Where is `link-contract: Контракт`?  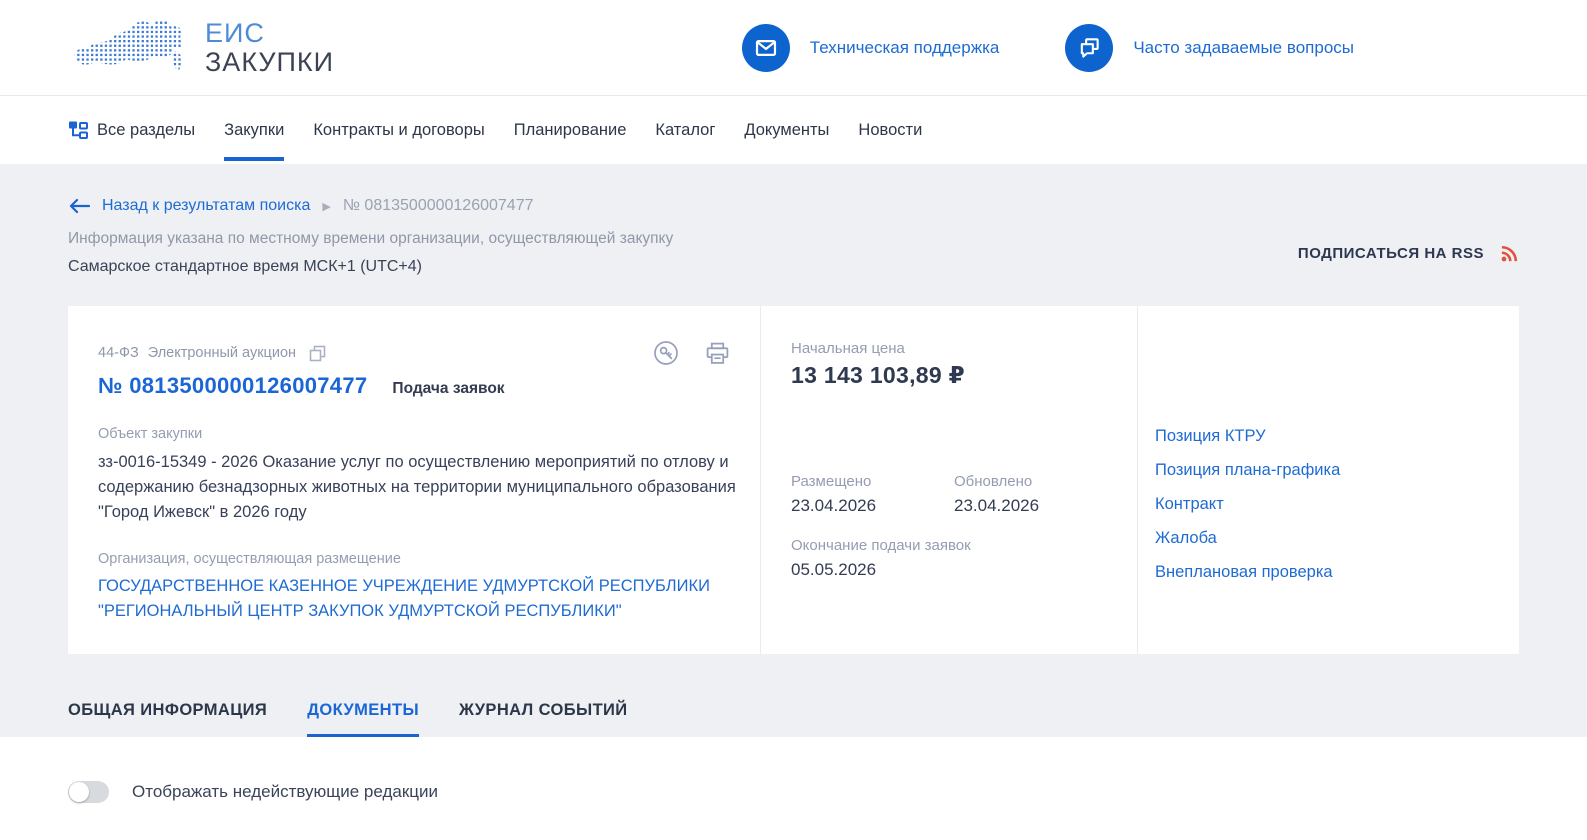
link-contract: Контракт is located at coordinates (1327, 504).